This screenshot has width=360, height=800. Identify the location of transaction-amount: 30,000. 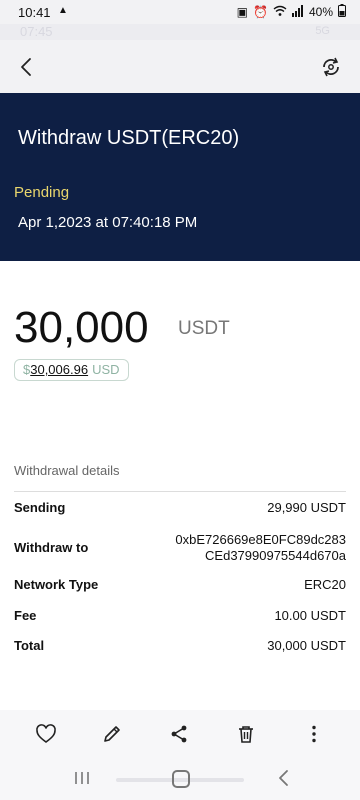
(81, 327).